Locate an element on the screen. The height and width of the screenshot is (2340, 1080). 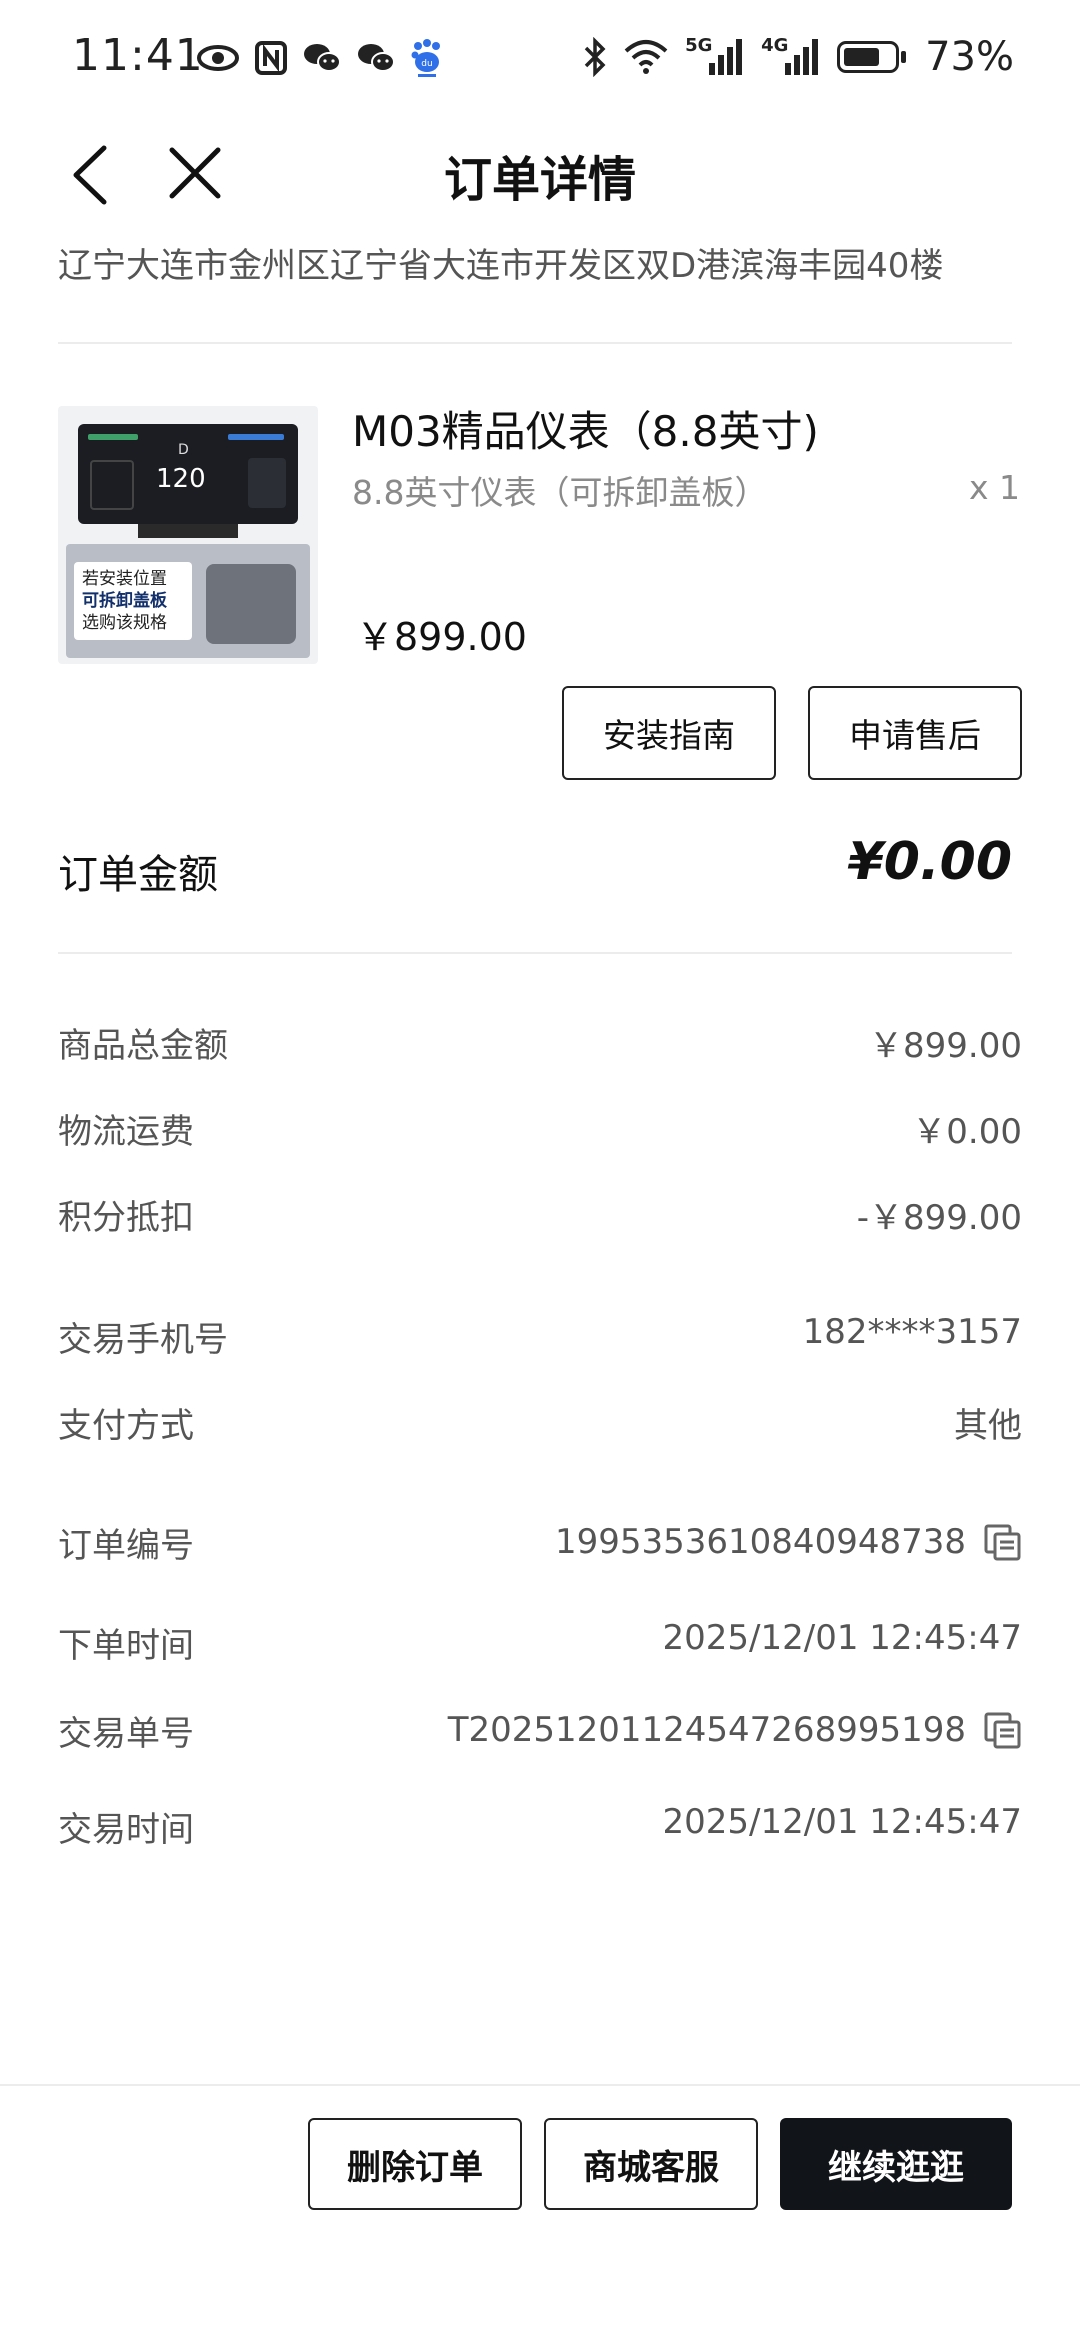
row-value-text: 182****3157 is located at coordinates (912, 1332).